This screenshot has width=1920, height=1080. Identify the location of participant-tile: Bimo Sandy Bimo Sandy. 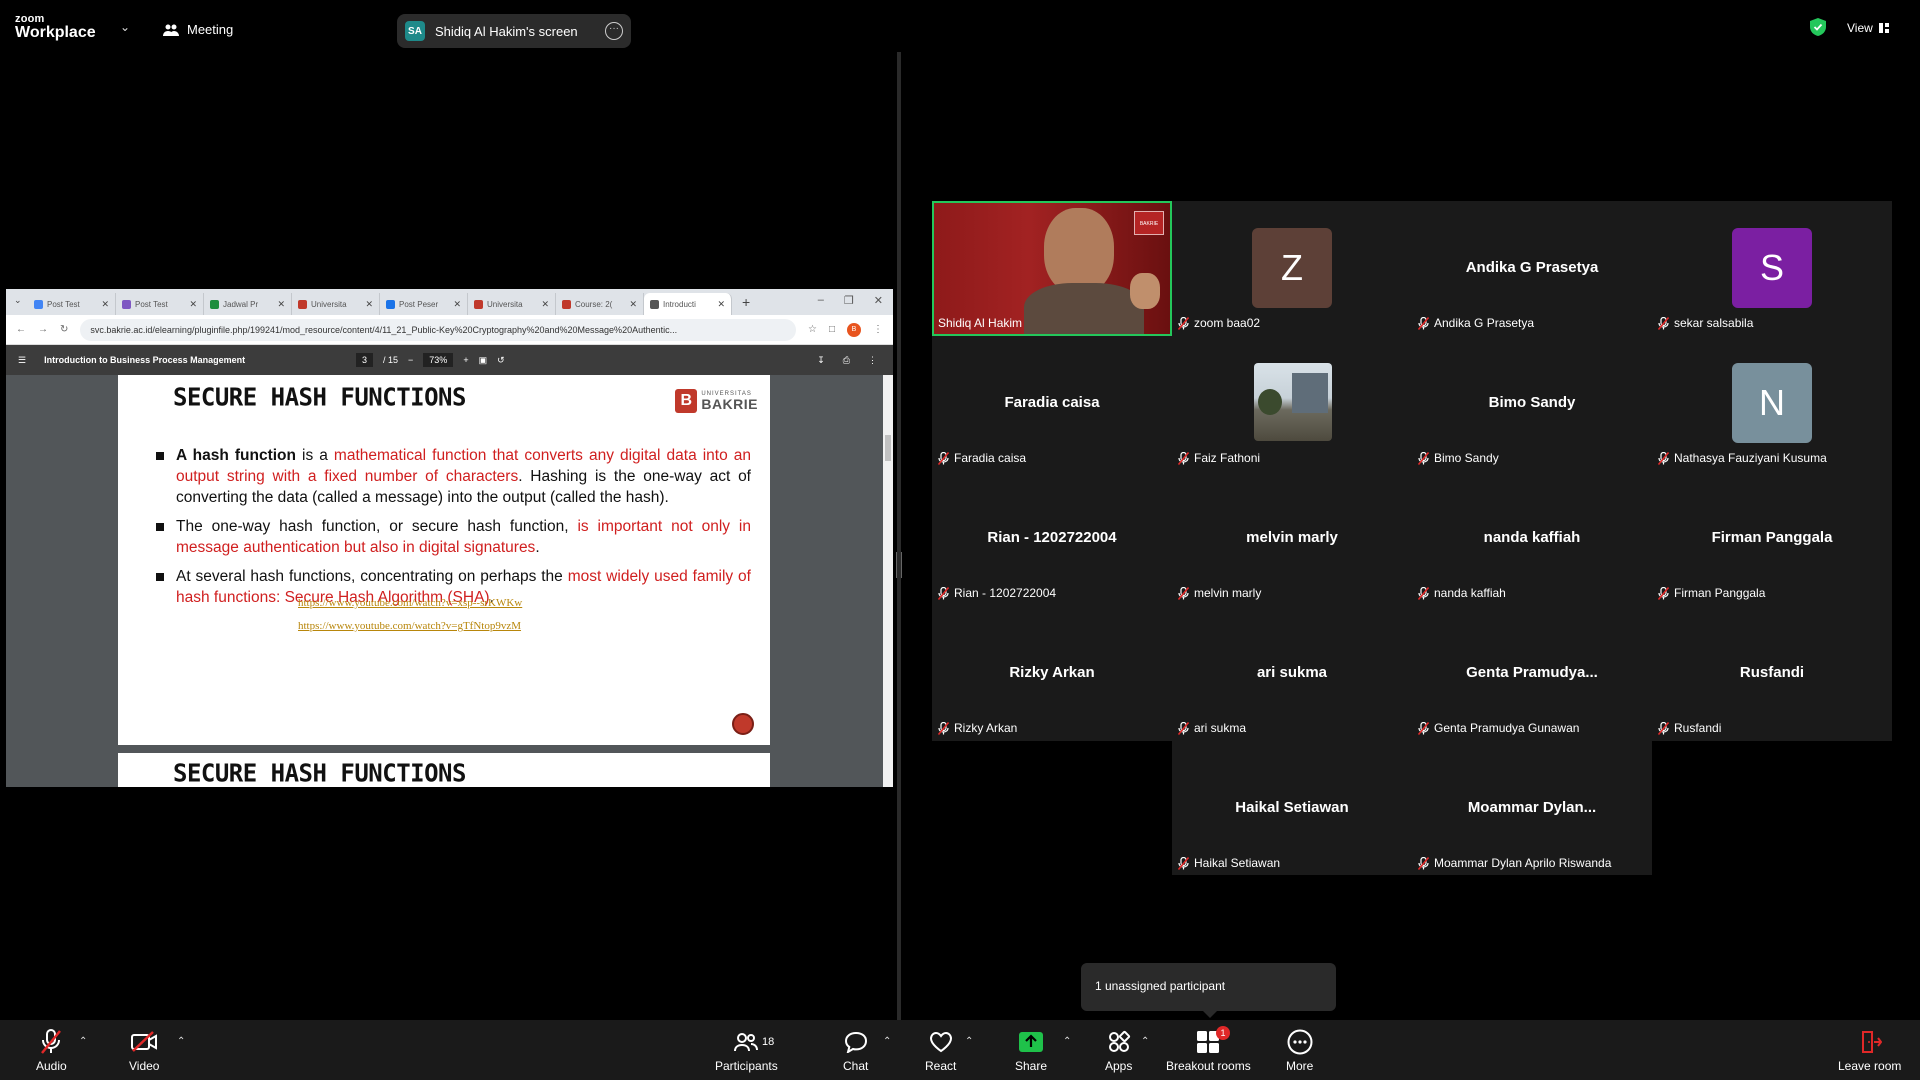
(1532, 403).